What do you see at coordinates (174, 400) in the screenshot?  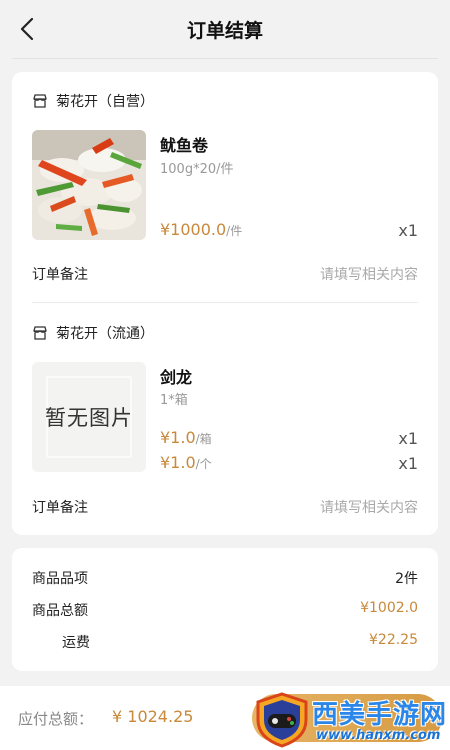 I see `product-spec: 1*箱` at bounding box center [174, 400].